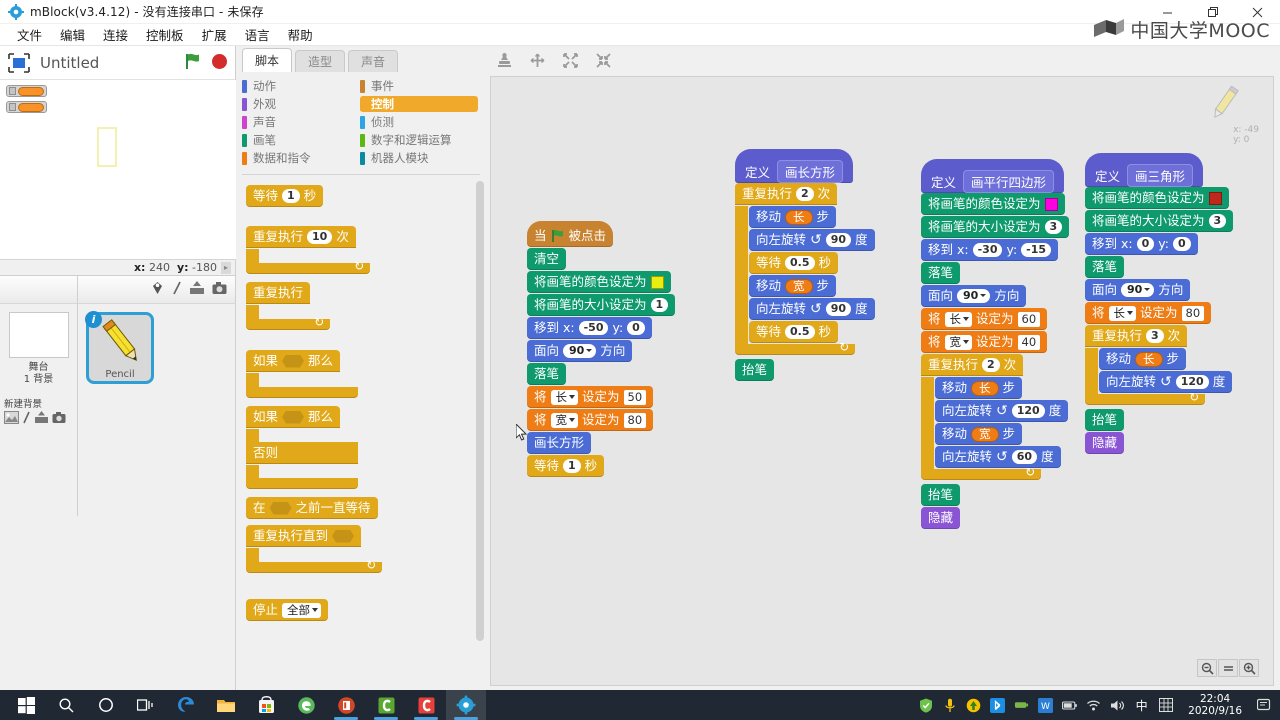 Image resolution: width=1280 pixels, height=720 pixels. What do you see at coordinates (559, 443) in the screenshot?
I see `block-call-draw-rectangle: 画长方形` at bounding box center [559, 443].